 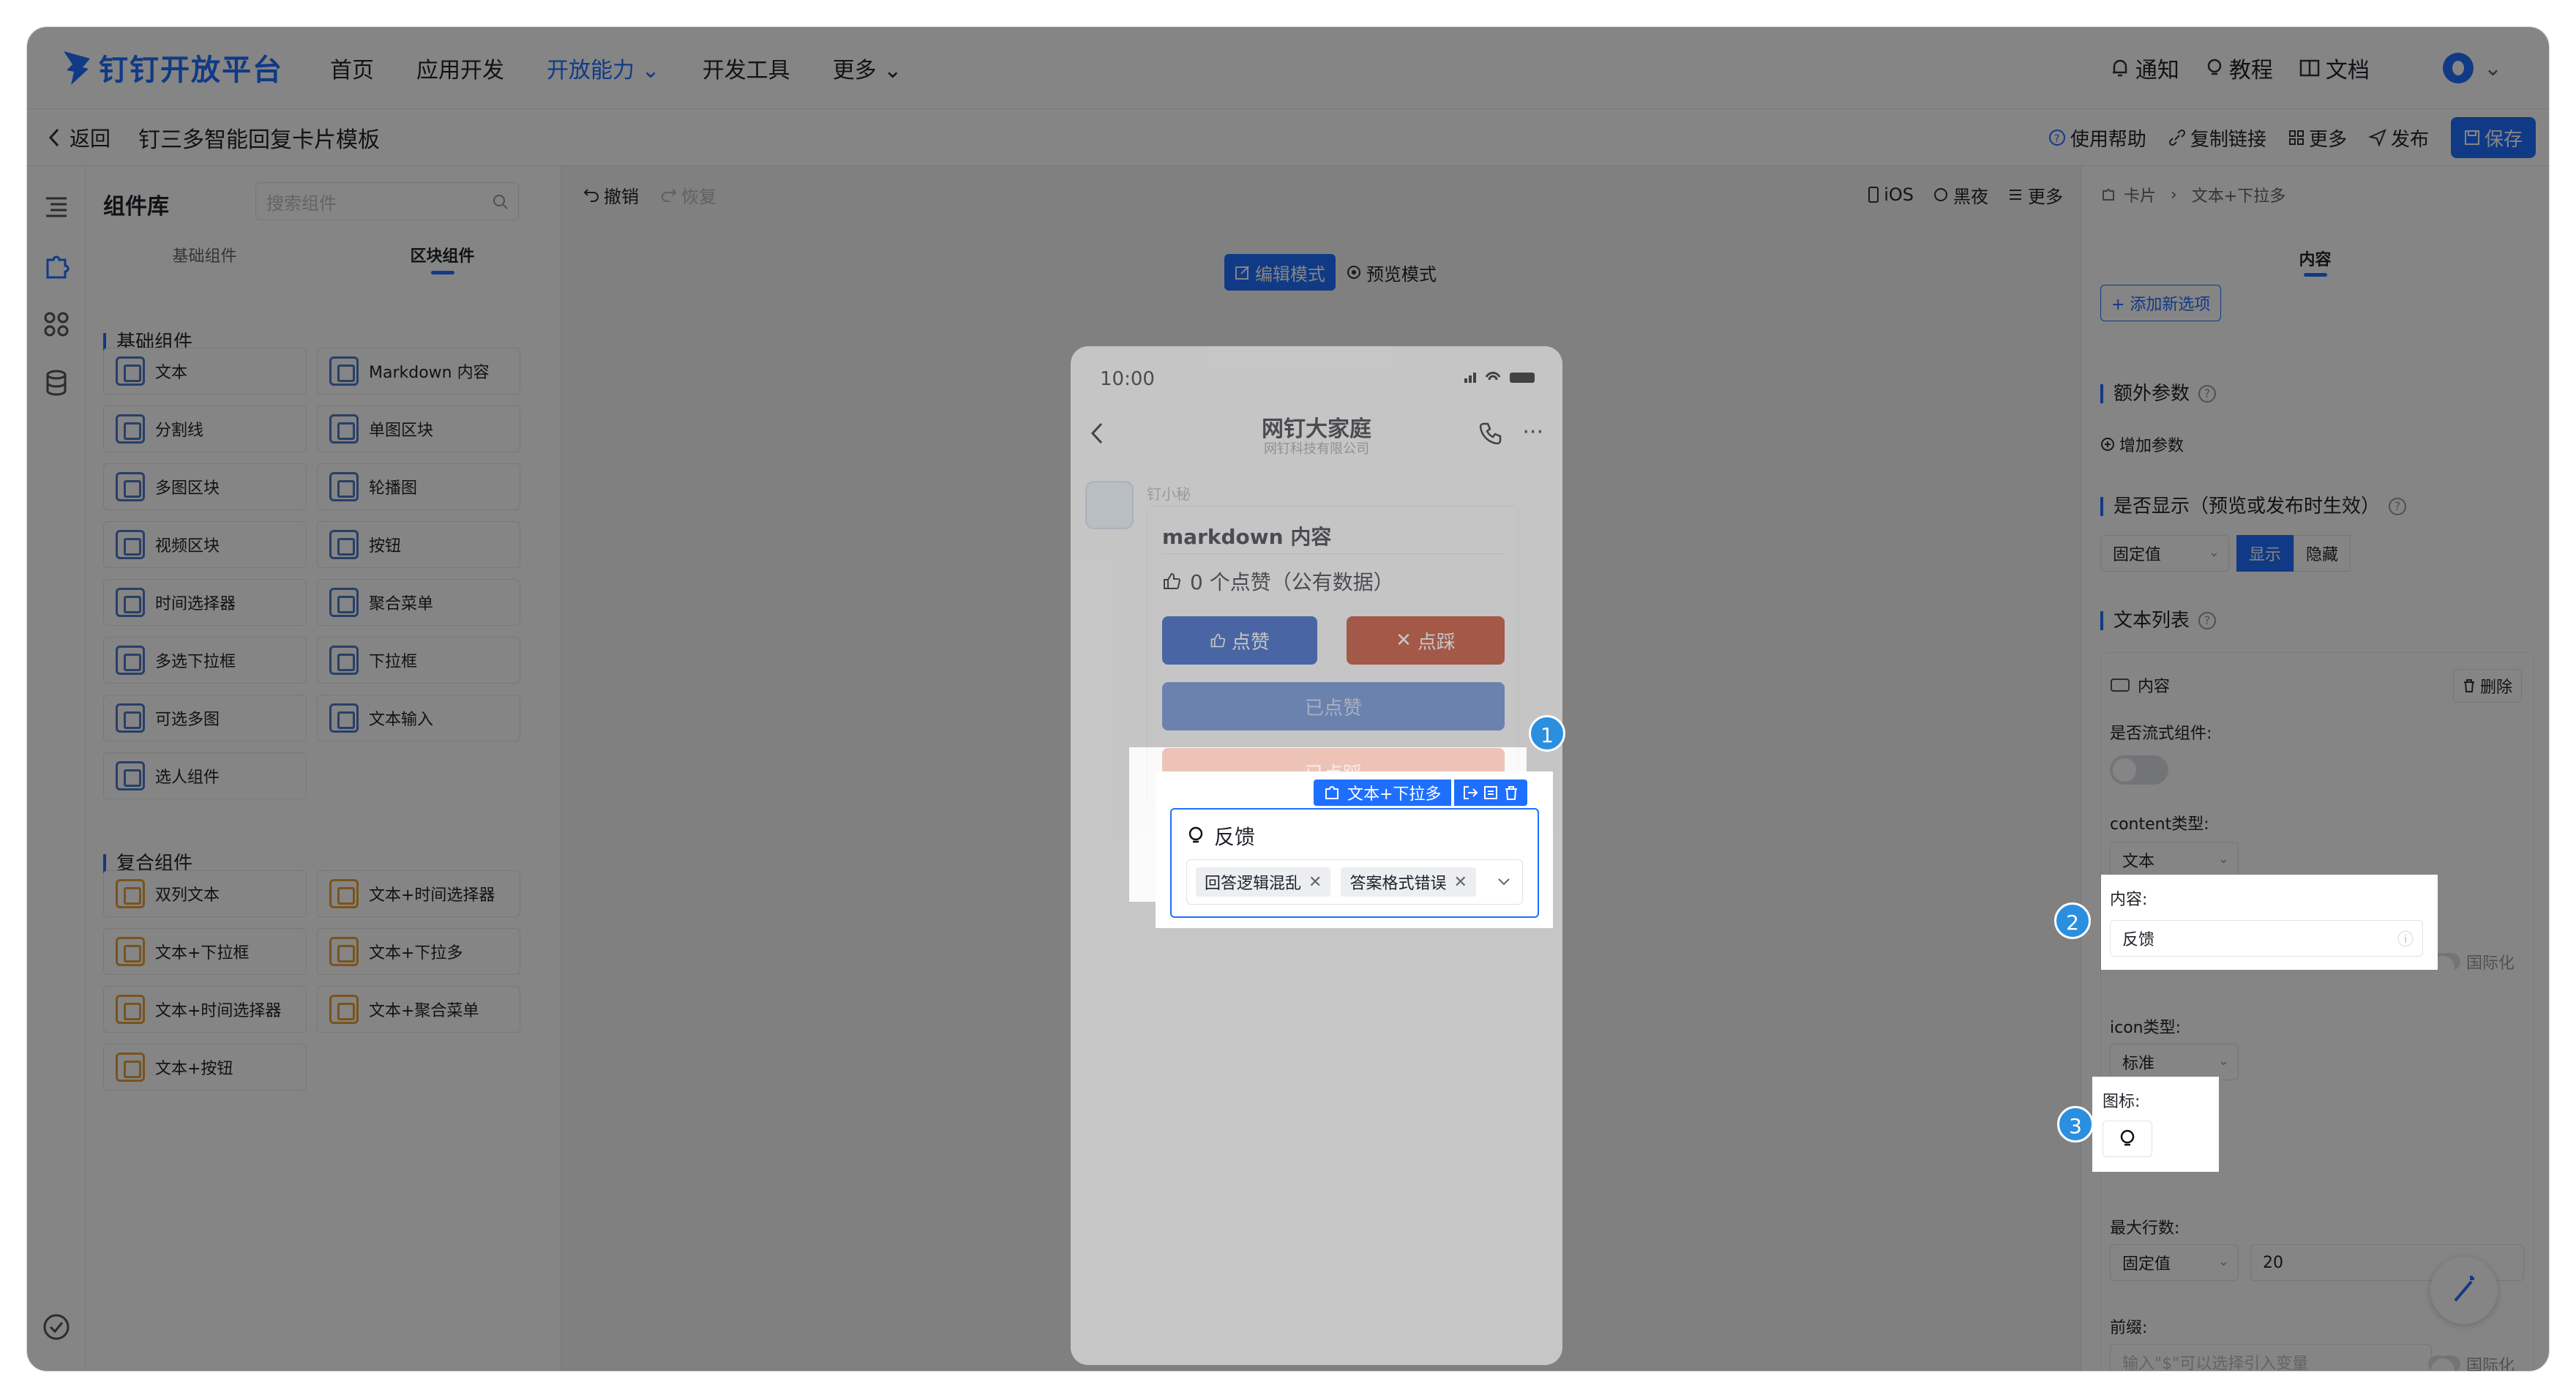 I want to click on like-label: 点赞, so click(x=1250, y=642).